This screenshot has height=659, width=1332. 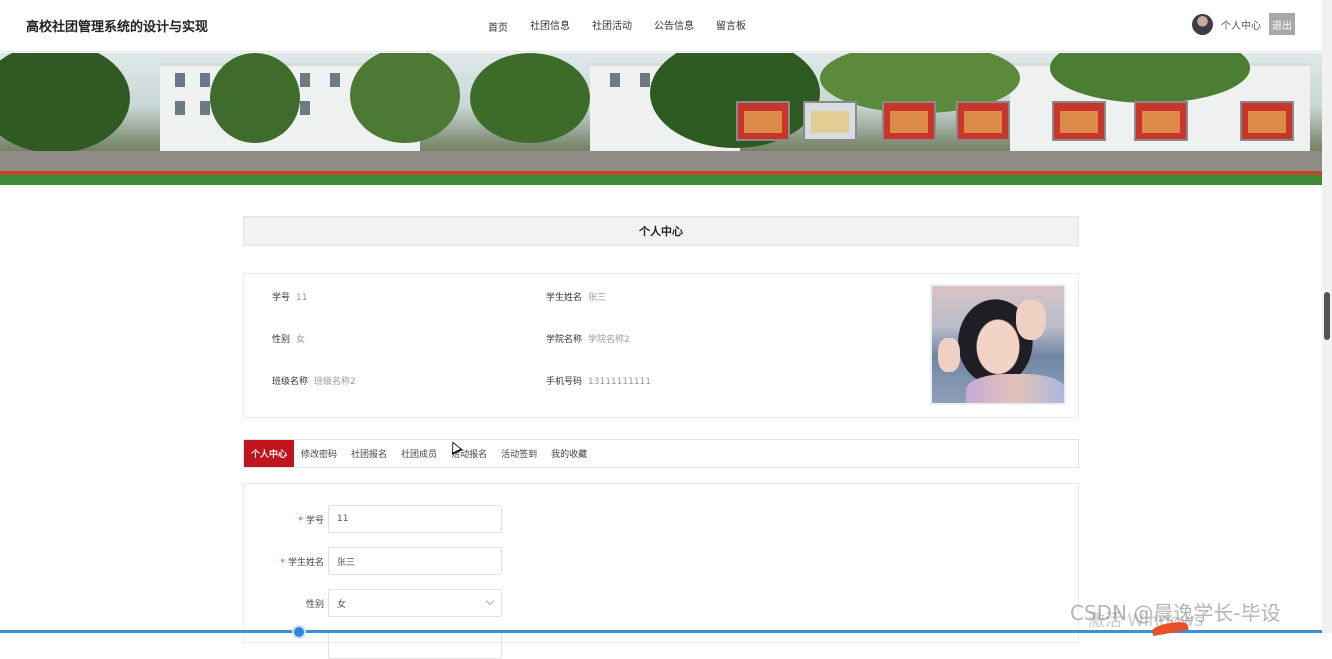 I want to click on main-nav: 首页 社团信息 社团活动 公告信息 留言板, so click(x=628, y=25).